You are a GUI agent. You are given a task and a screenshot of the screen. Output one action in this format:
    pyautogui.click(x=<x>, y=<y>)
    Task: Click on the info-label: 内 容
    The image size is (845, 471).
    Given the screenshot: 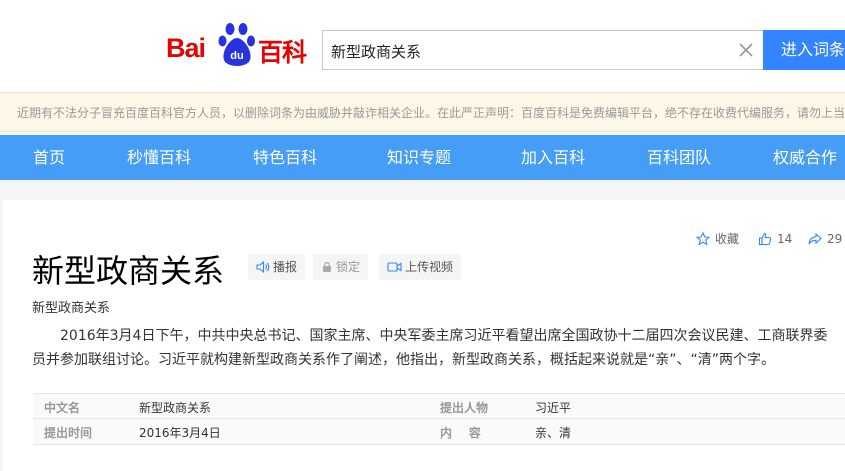 What is the action you would take?
    pyautogui.click(x=460, y=433)
    